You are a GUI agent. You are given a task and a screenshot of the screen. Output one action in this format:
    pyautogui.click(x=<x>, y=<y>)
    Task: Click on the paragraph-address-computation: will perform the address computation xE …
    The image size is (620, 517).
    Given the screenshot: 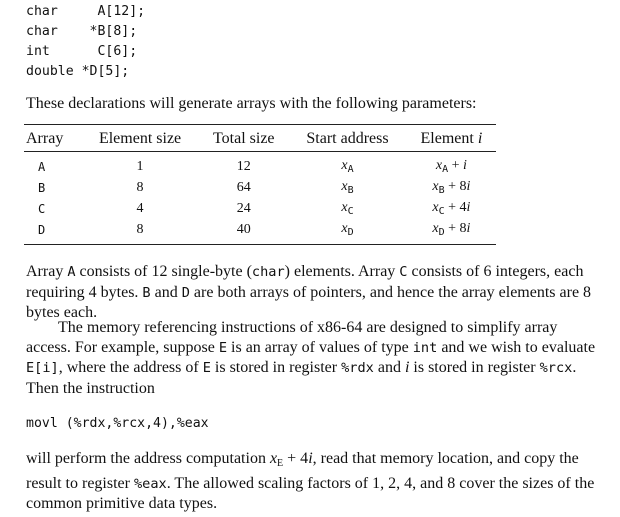 What is the action you would take?
    pyautogui.click(x=310, y=481)
    